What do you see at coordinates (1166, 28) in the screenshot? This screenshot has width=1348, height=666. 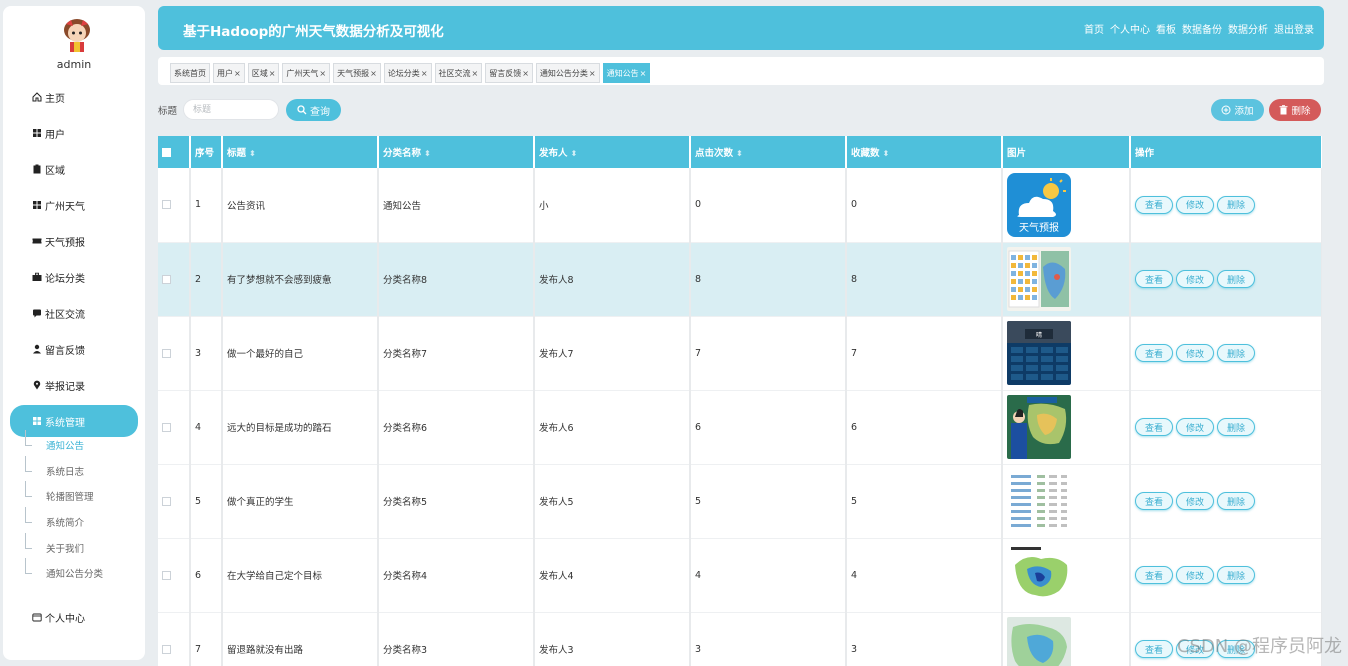 I see `top-nav-link: 看板` at bounding box center [1166, 28].